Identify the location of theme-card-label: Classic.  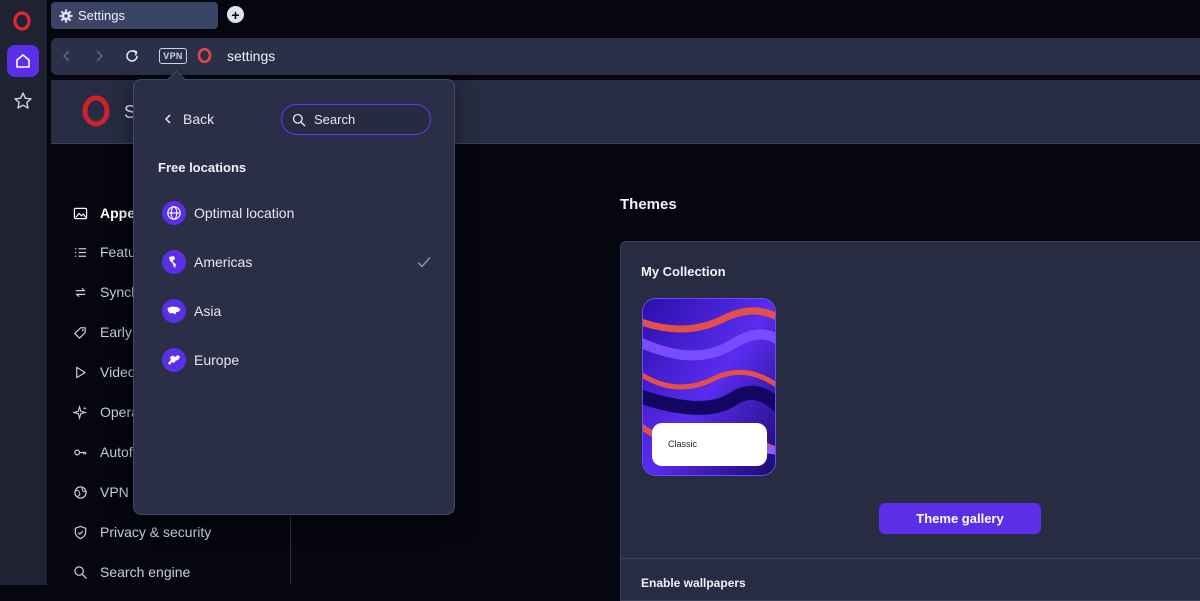
(709, 444).